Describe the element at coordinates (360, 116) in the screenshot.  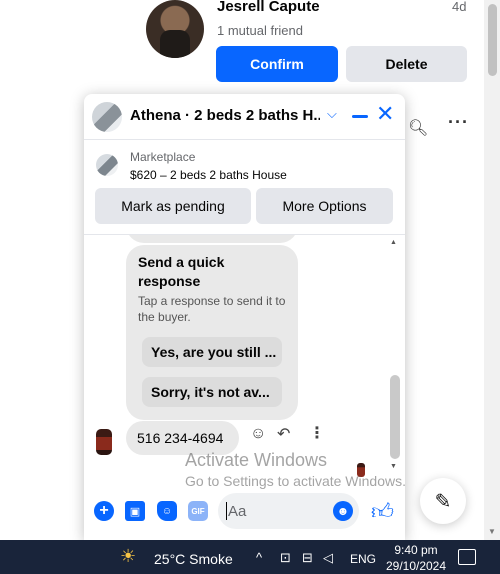
I see `minimize-icon` at that location.